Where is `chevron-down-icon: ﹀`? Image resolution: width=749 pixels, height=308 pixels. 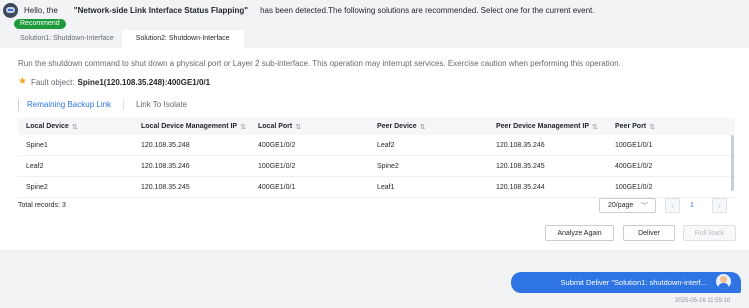 chevron-down-icon: ﹀ is located at coordinates (644, 206).